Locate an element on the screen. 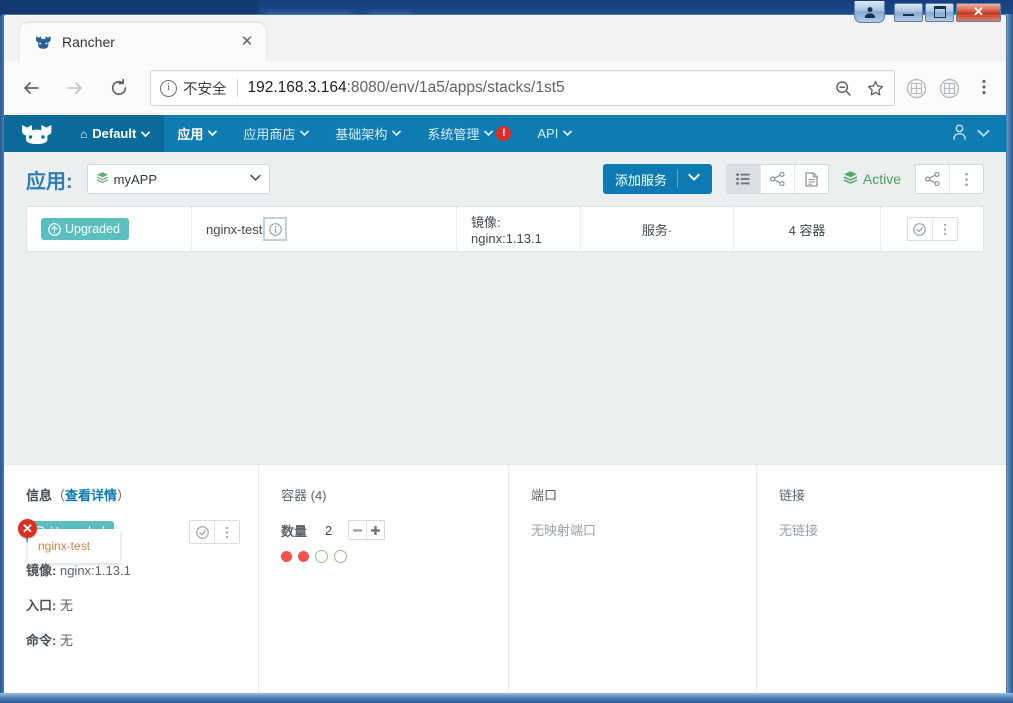 This screenshot has height=703, width=1013. graph-view-button is located at coordinates (778, 179).